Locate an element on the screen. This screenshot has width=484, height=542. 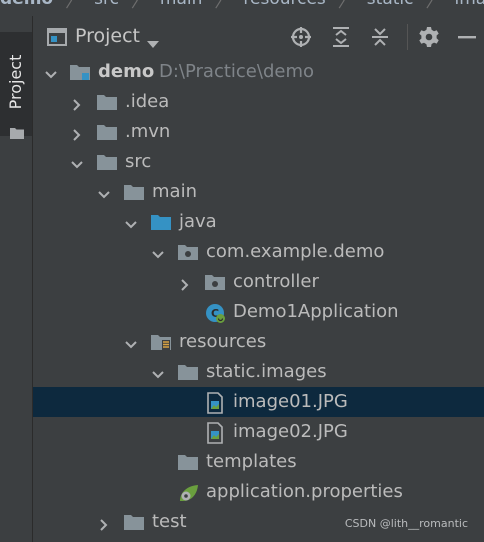
tree-row-idea: .idea is located at coordinates (258, 102).